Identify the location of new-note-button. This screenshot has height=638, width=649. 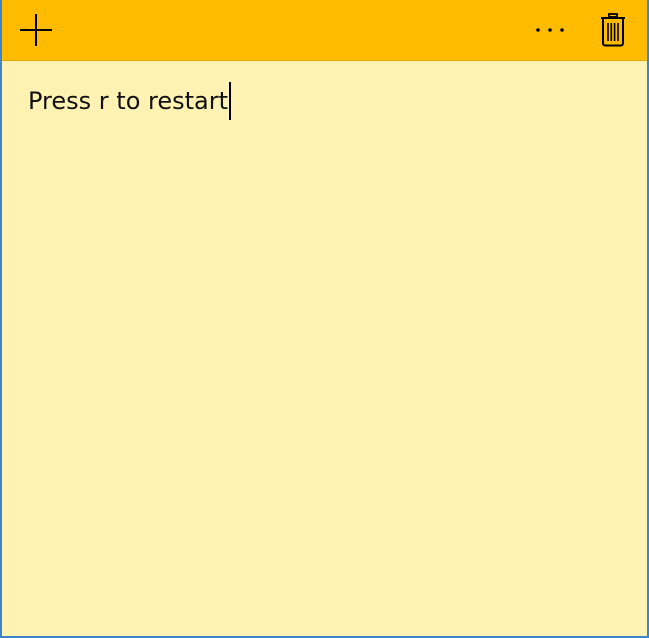
(36, 30).